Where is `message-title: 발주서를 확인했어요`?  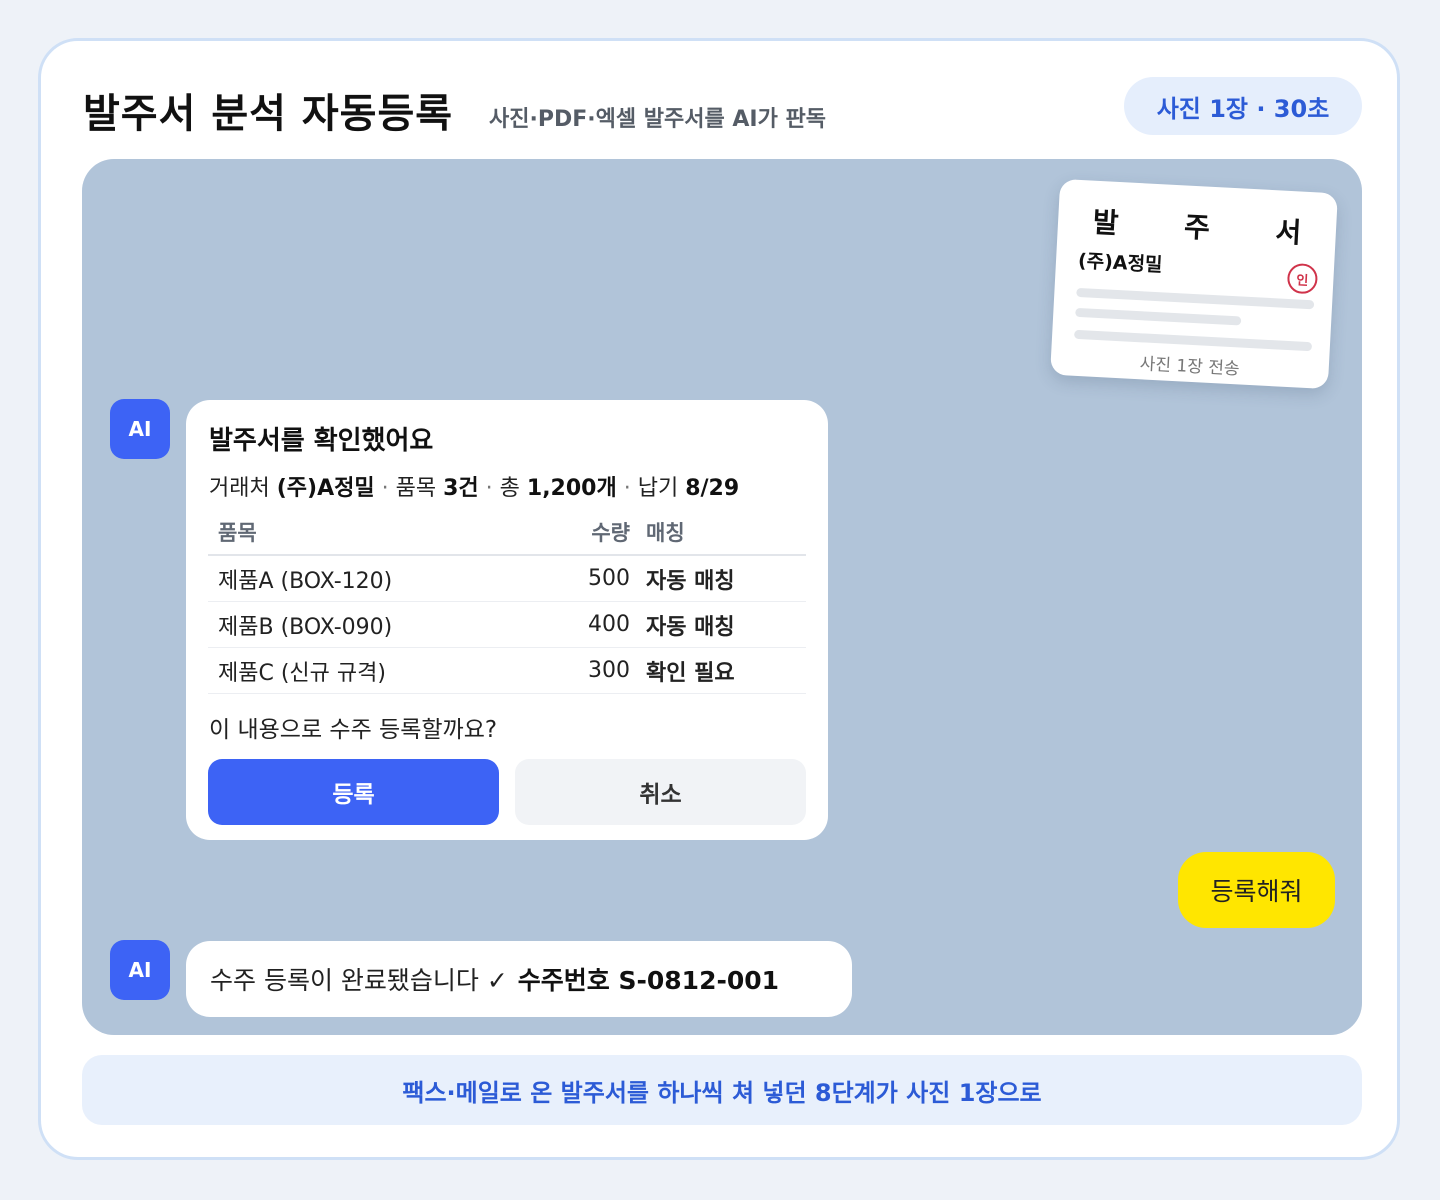
message-title: 발주서를 확인했어요 is located at coordinates (321, 441).